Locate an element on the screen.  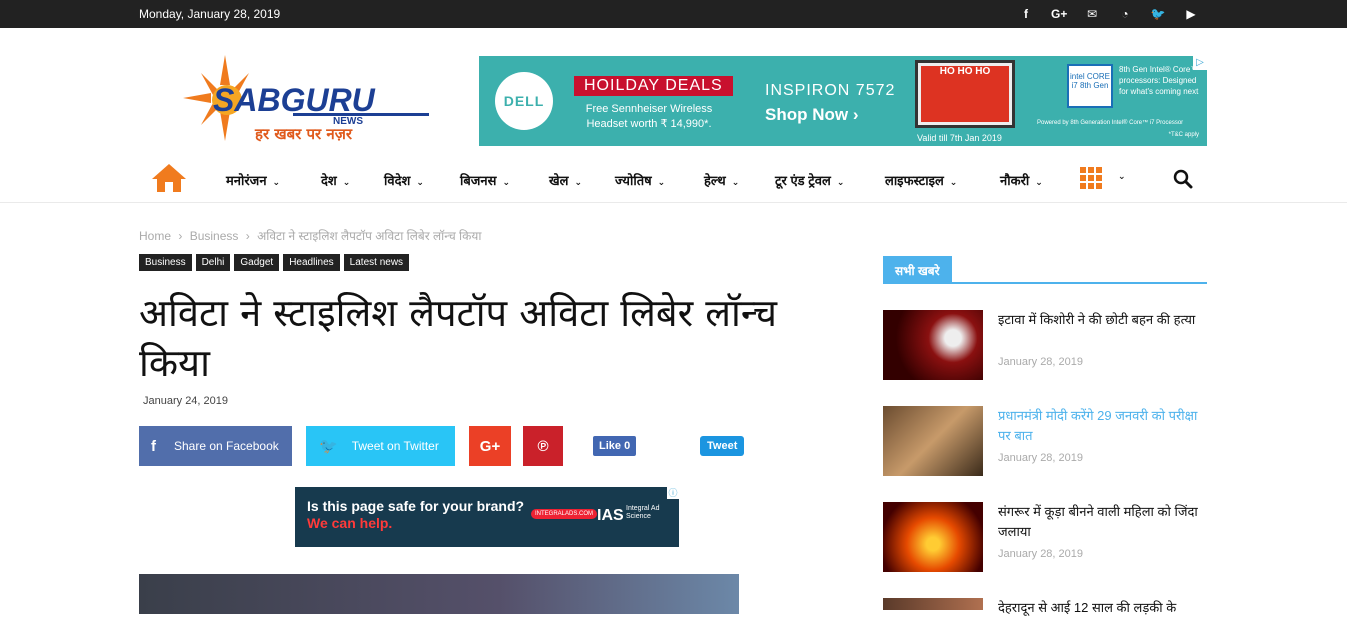
nav-item-country: देश ⌄ is located at coordinates (335, 180).